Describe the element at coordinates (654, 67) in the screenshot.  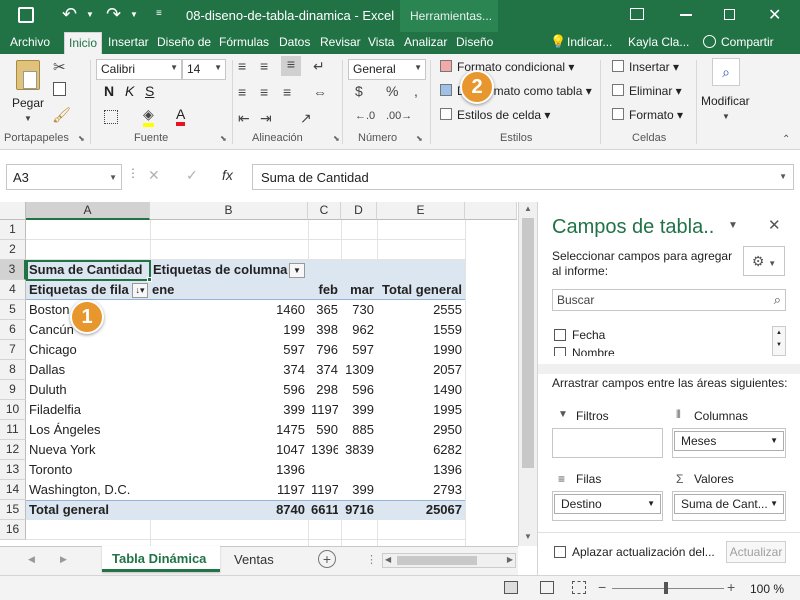
I see `insert-cells-button: Insertar ▾` at that location.